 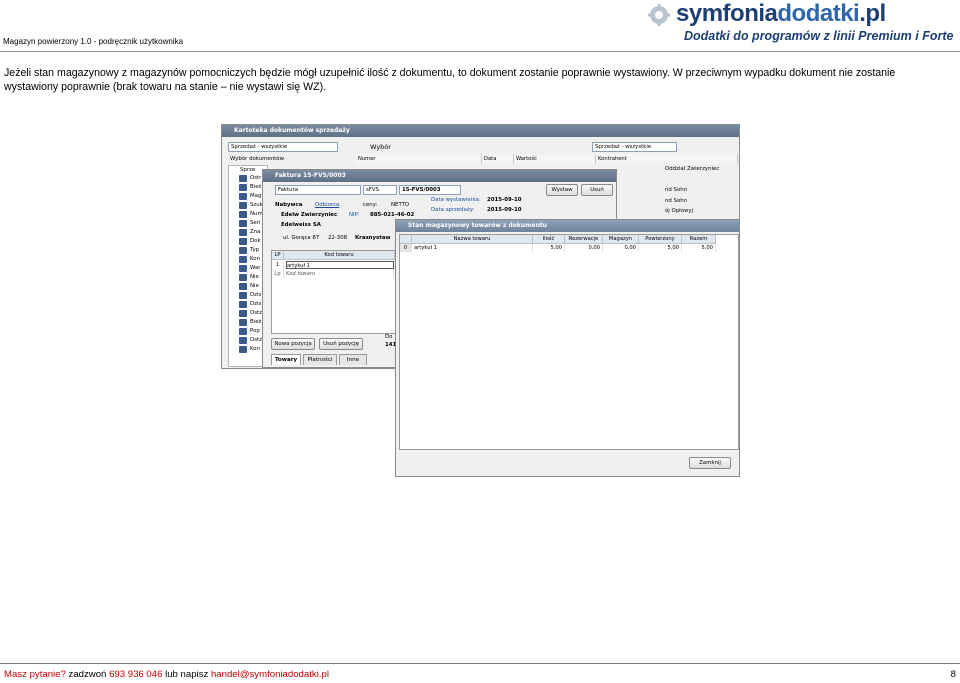 I want to click on tree-item: Pop, so click(x=255, y=331).